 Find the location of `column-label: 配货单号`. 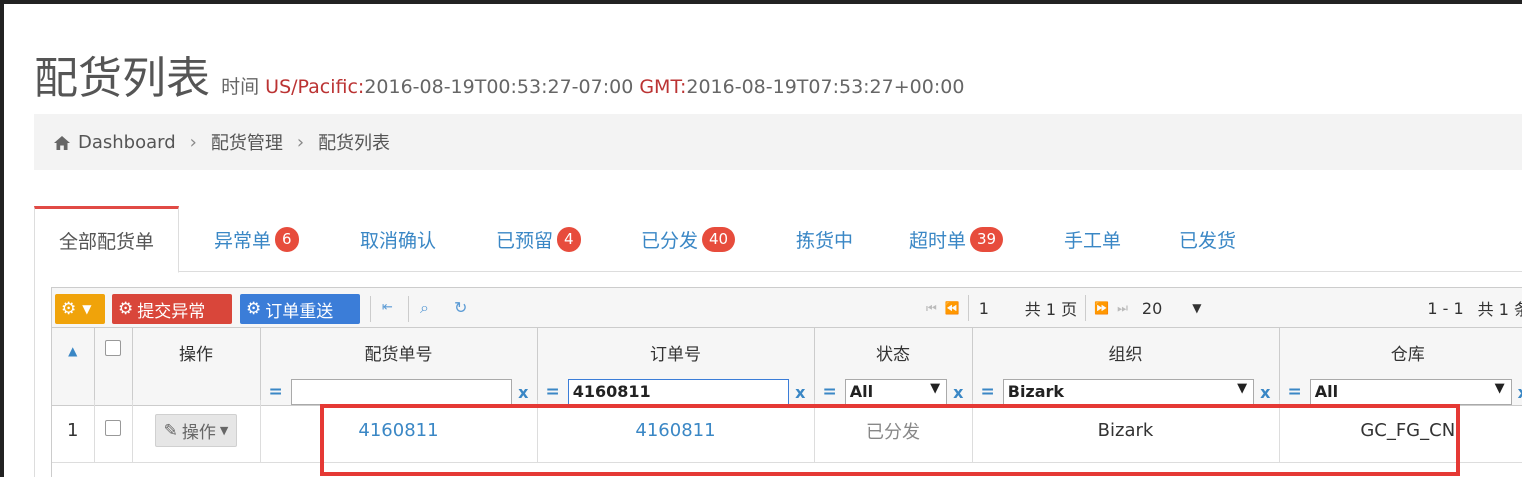

column-label: 配货单号 is located at coordinates (399, 352).